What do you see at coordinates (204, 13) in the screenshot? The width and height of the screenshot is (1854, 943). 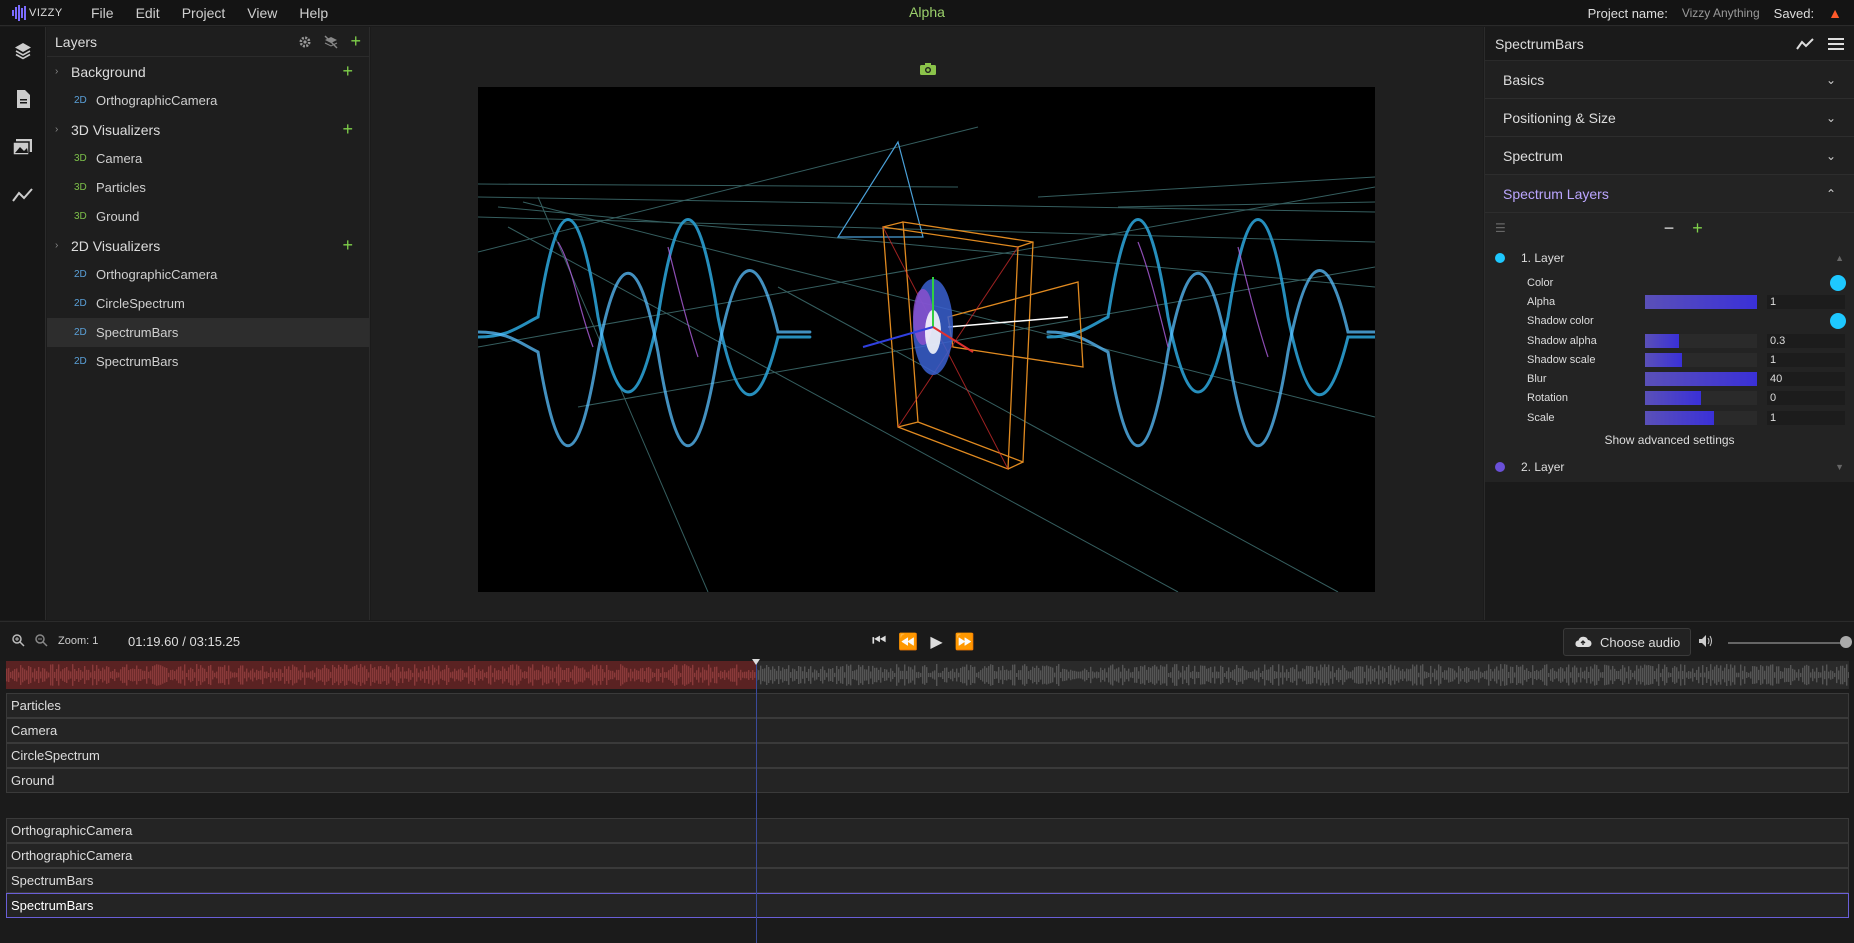 I see `menu-project: Project` at bounding box center [204, 13].